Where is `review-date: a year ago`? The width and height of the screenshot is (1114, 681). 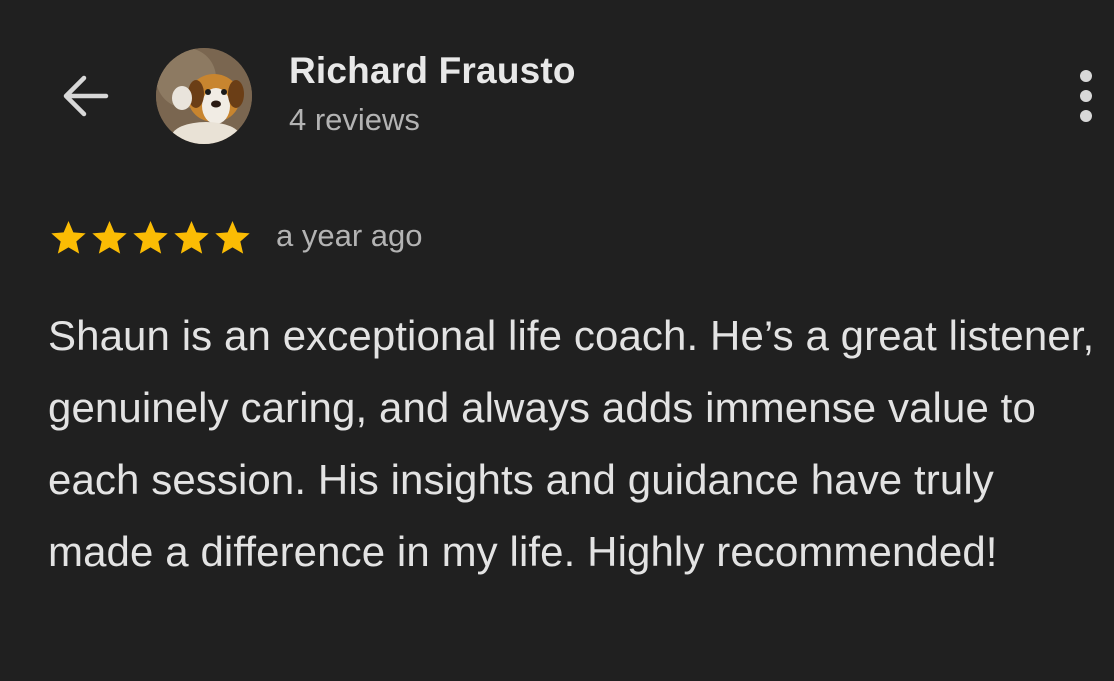 review-date: a year ago is located at coordinates (349, 235).